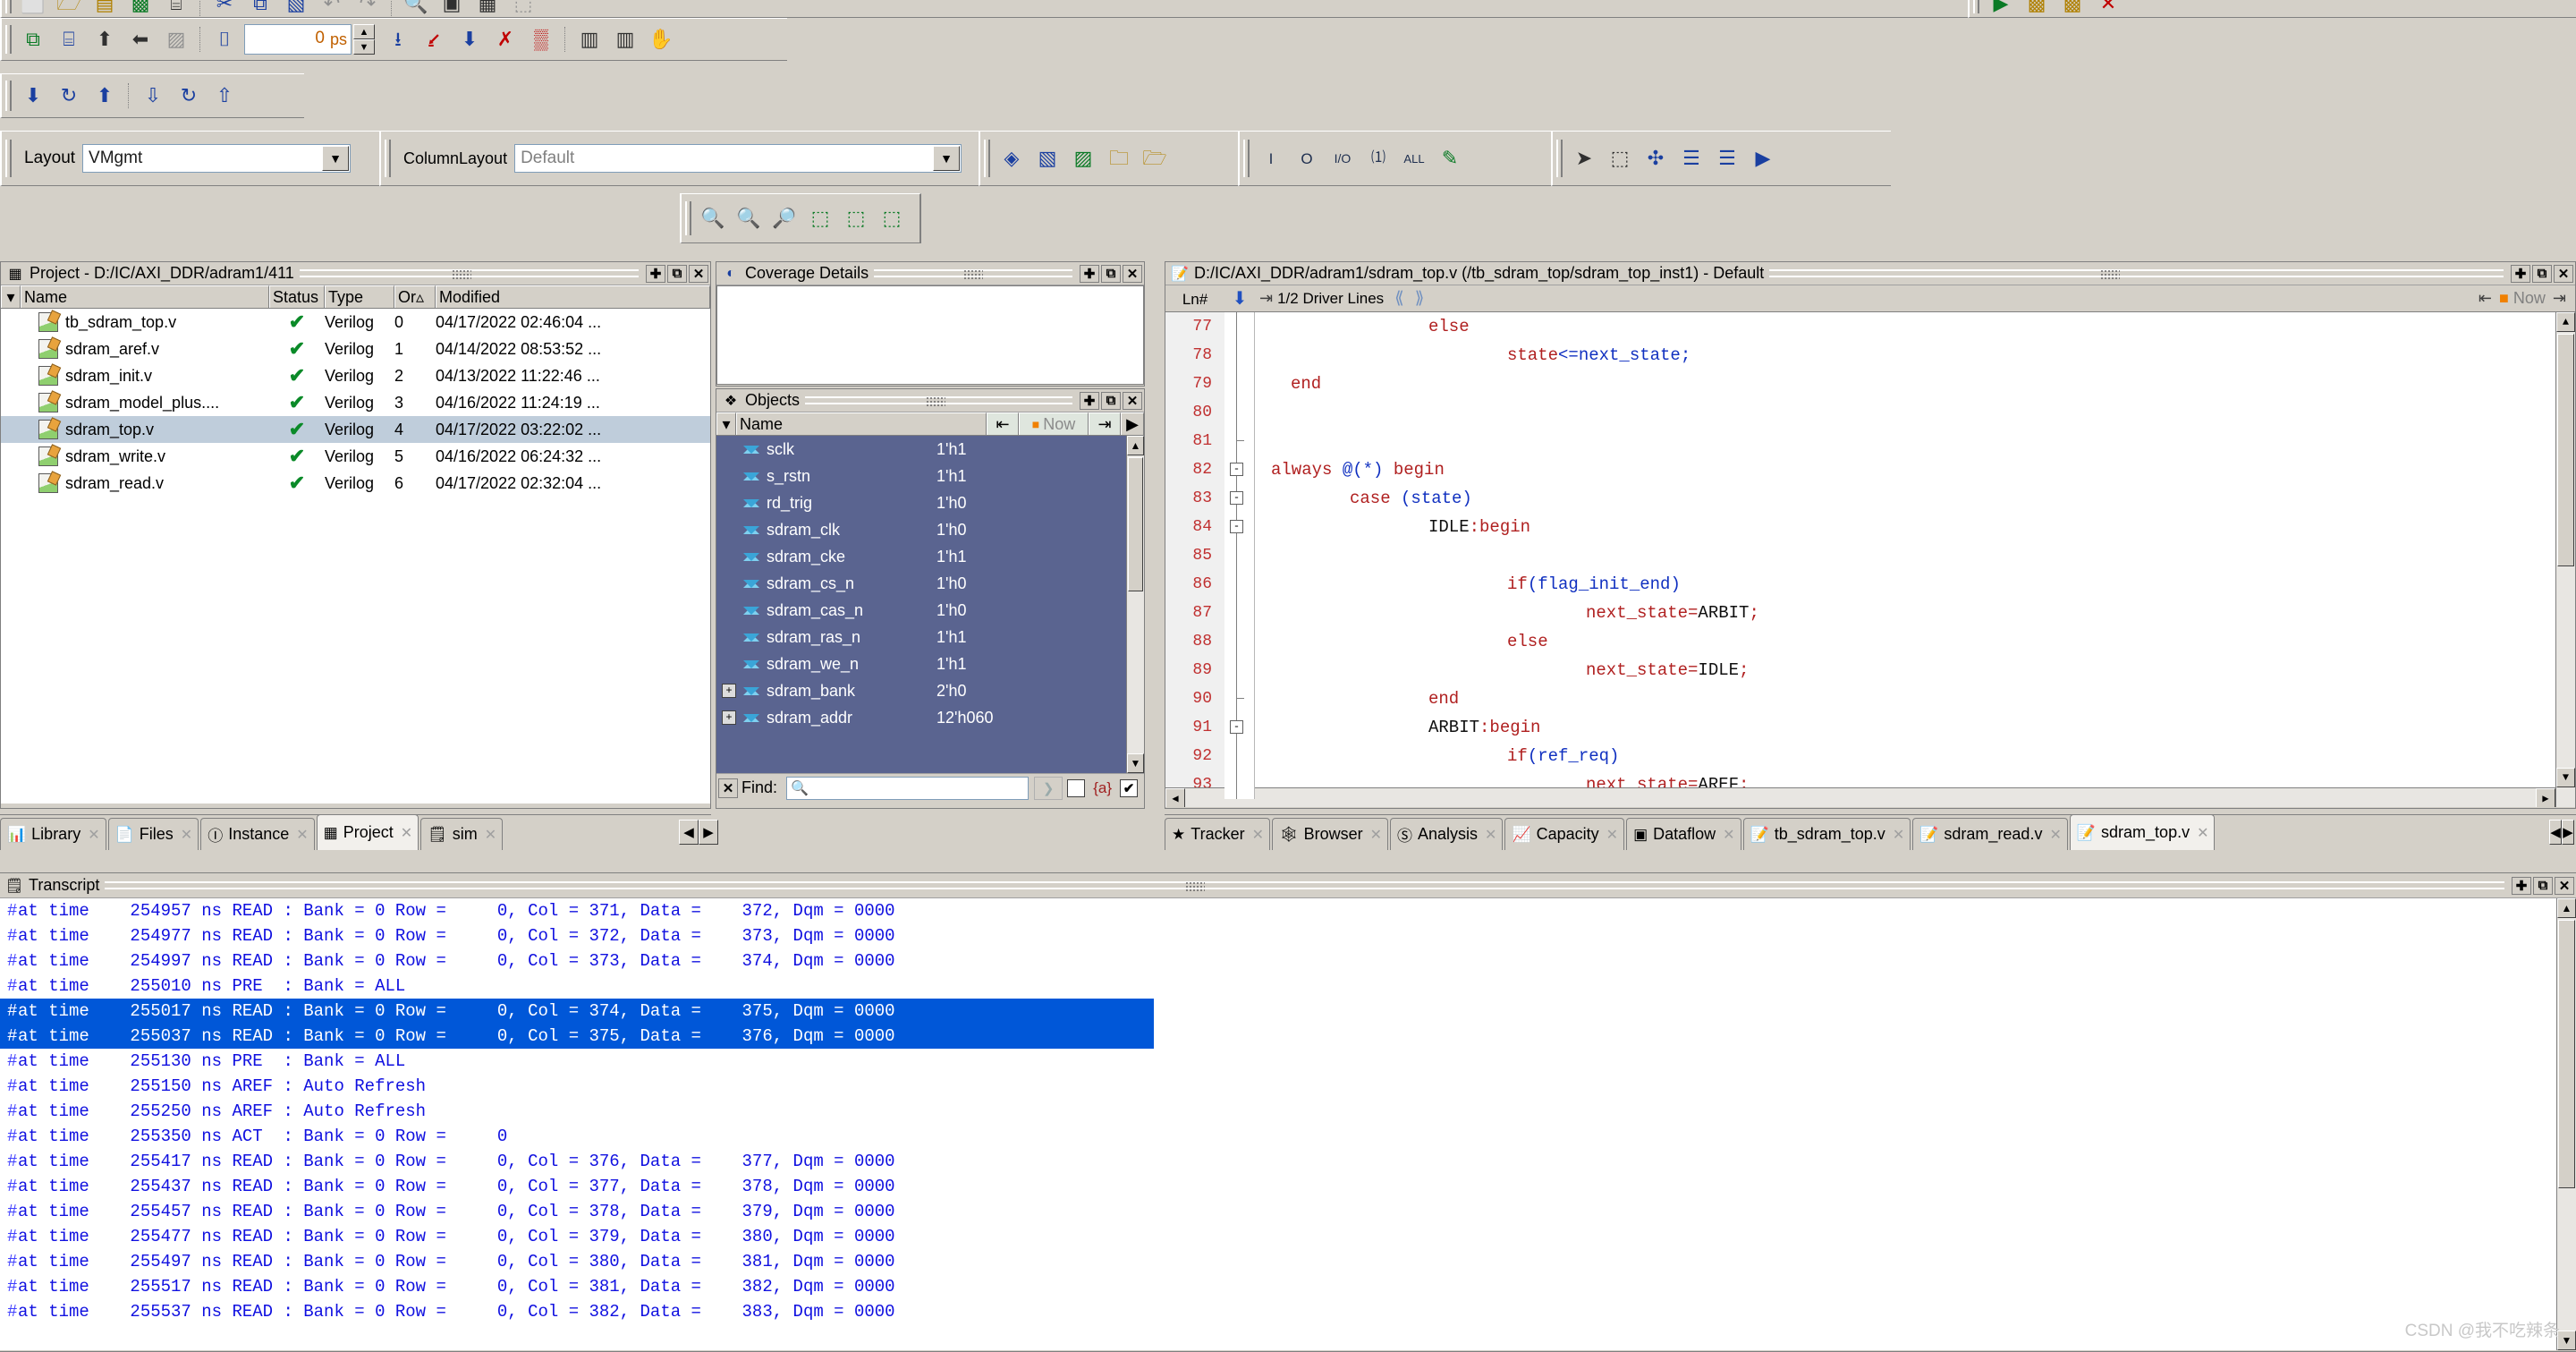  What do you see at coordinates (153, 834) in the screenshot?
I see `tab-files: 📄 Files ✕` at bounding box center [153, 834].